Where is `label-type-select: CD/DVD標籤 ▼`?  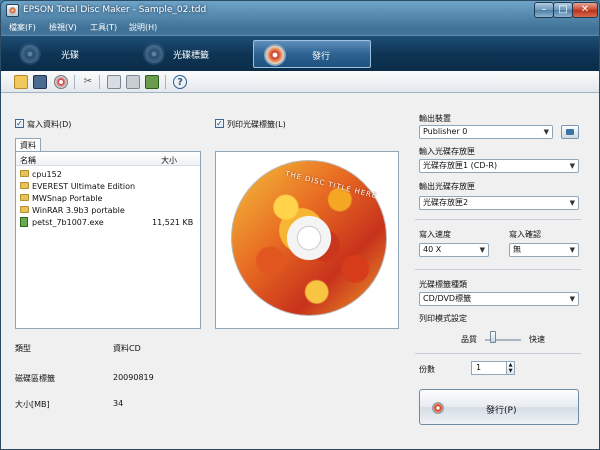 label-type-select: CD/DVD標籤 ▼ is located at coordinates (499, 299).